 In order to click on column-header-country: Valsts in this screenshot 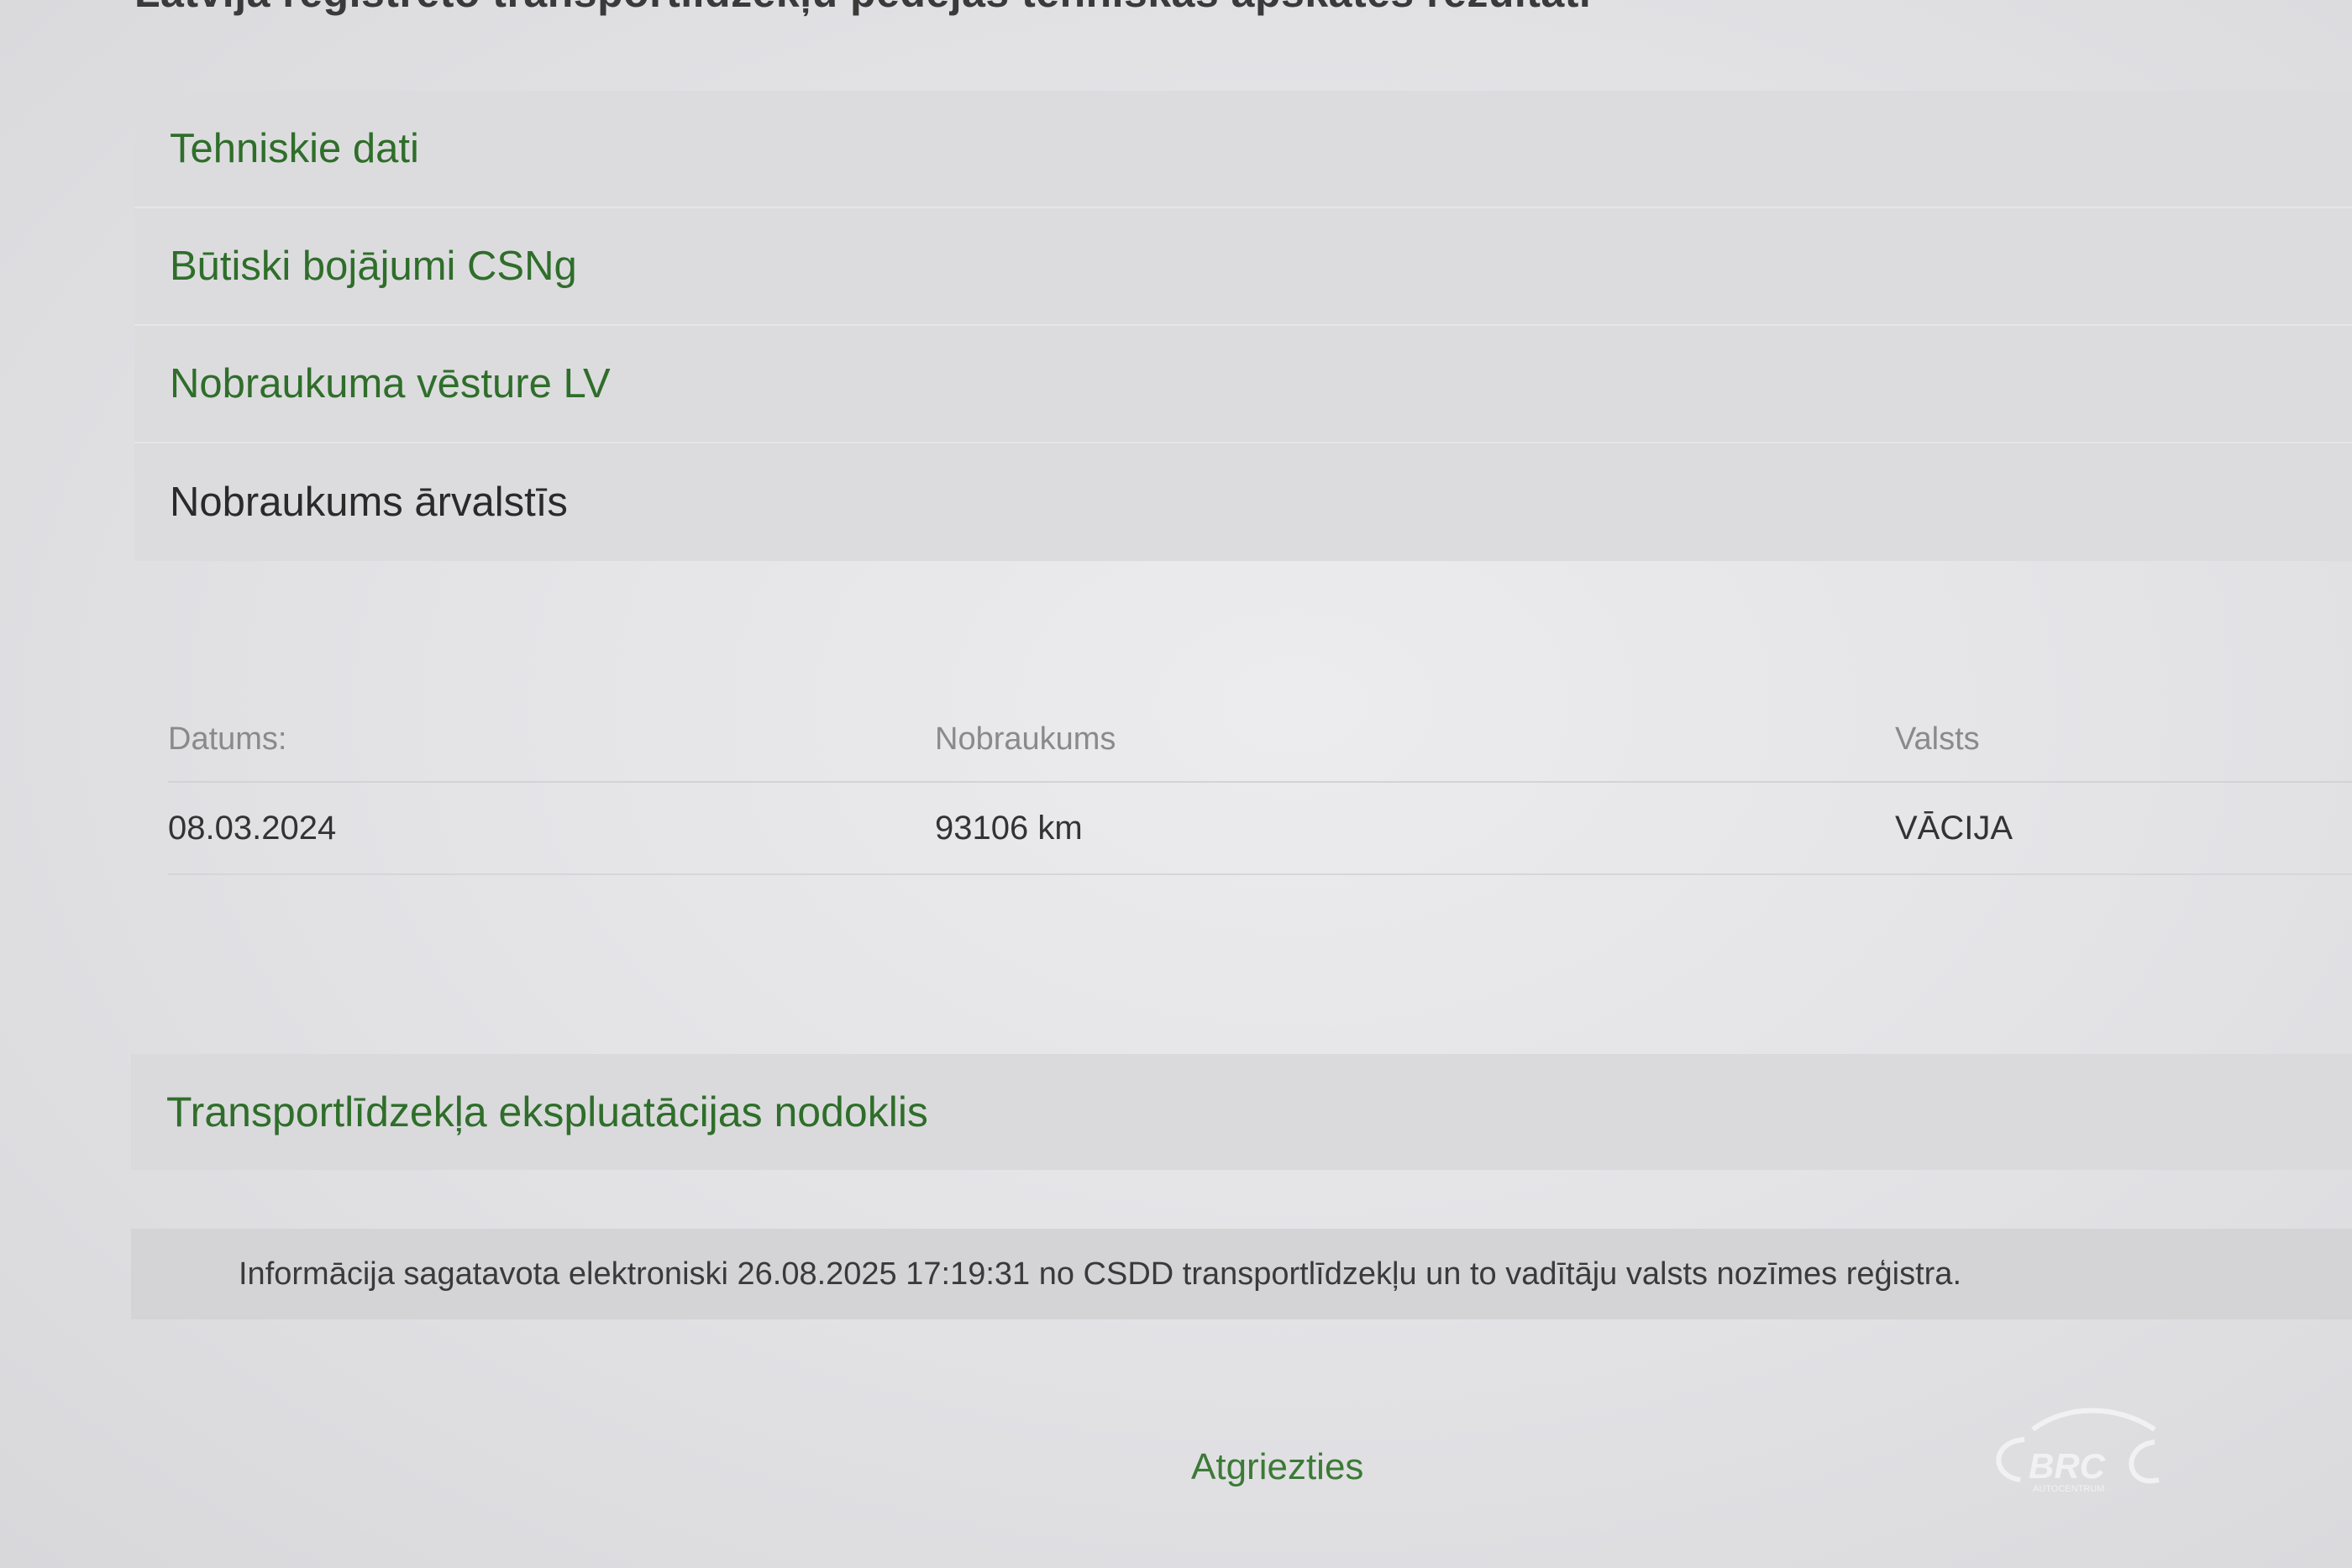, I will do `click(1937, 739)`.